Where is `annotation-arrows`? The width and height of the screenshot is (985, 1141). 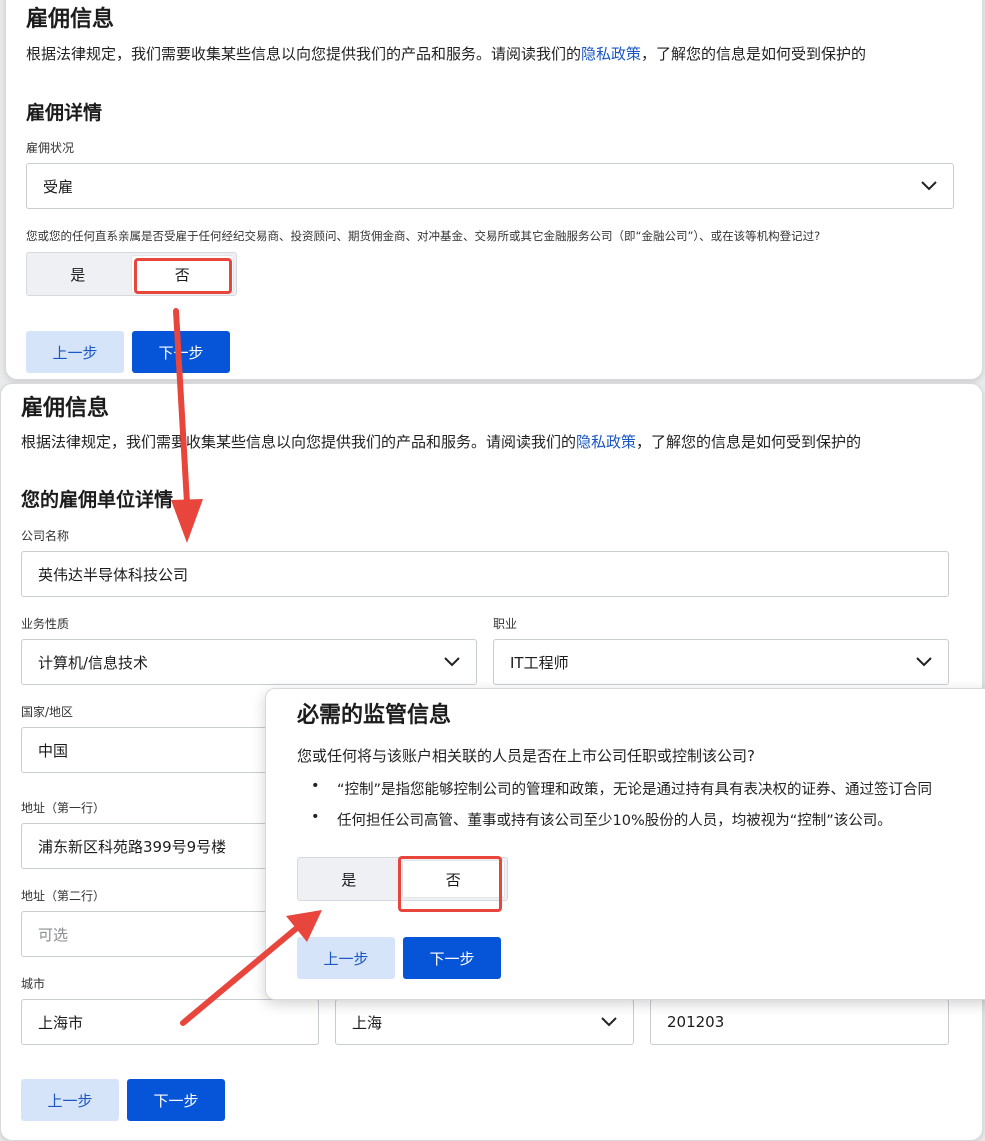
annotation-arrows is located at coordinates (246, 667).